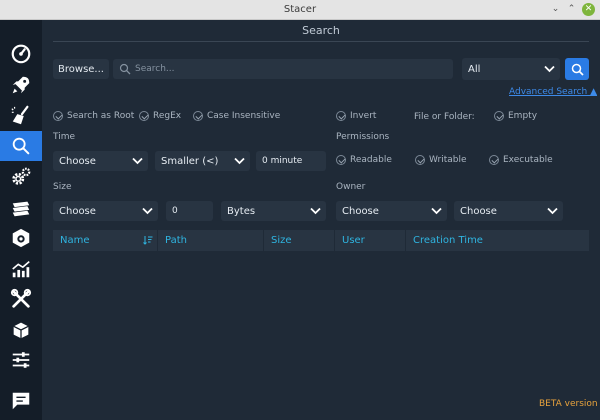  I want to click on column-header-creation-time: Creation Time, so click(497, 240).